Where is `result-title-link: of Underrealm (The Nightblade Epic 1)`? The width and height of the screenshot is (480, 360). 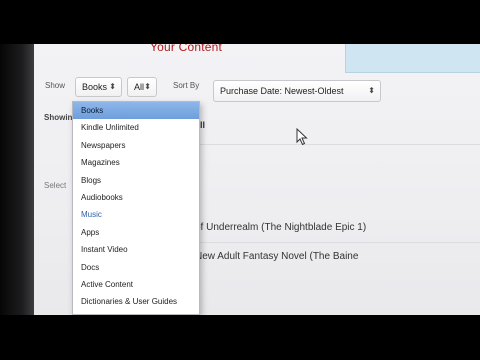
result-title-link: of Underrealm (The Nightblade Epic 1) is located at coordinates (280, 227).